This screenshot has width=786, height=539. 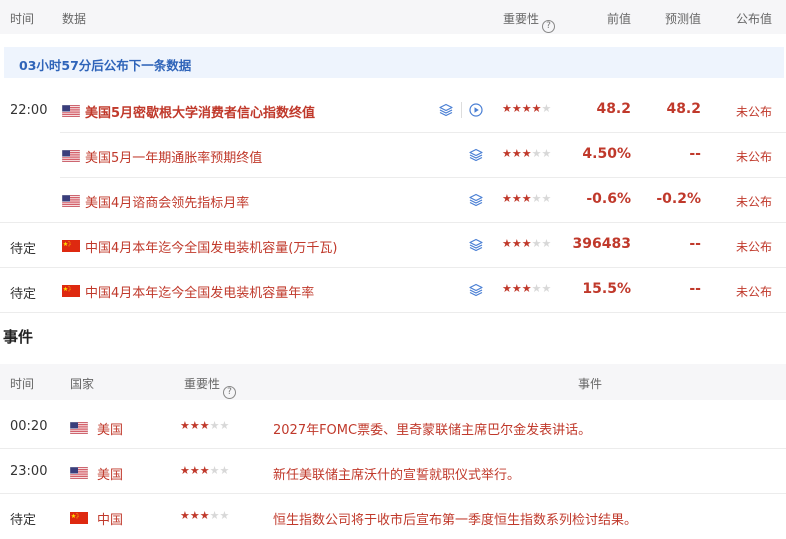 I want to click on previous-value: 48.2, so click(x=613, y=109).